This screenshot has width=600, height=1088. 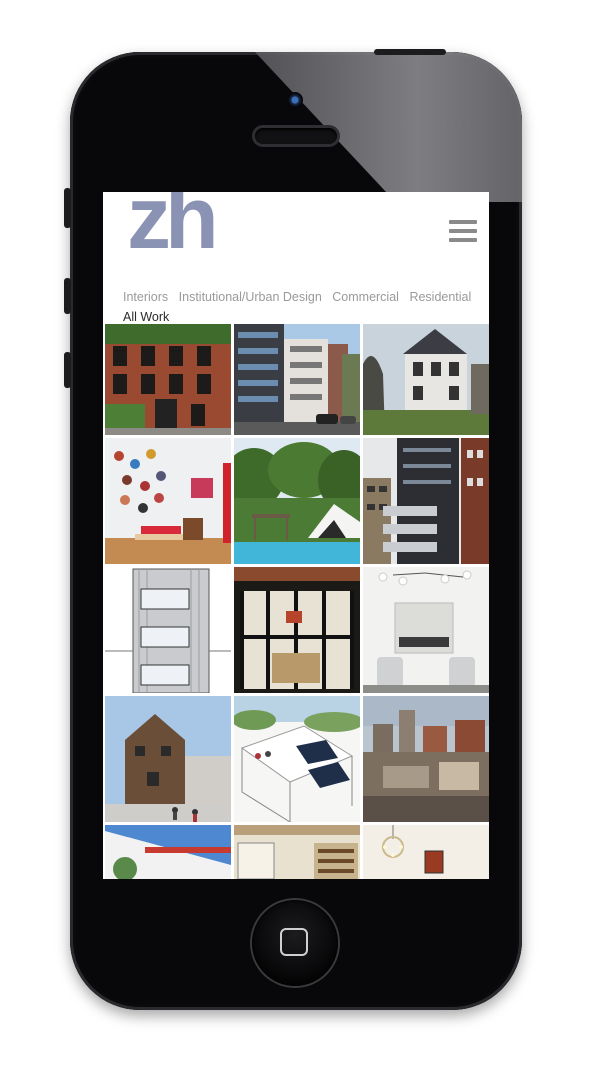 What do you see at coordinates (440, 297) in the screenshot?
I see `nav-link-residential: Residential` at bounding box center [440, 297].